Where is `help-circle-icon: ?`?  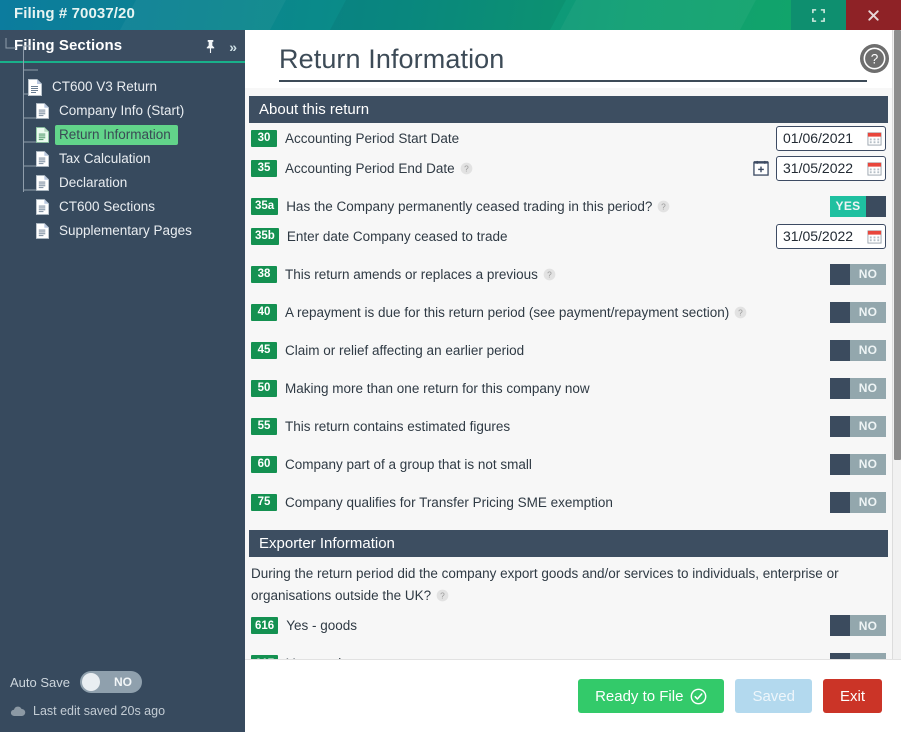 help-circle-icon: ? is located at coordinates (874, 58).